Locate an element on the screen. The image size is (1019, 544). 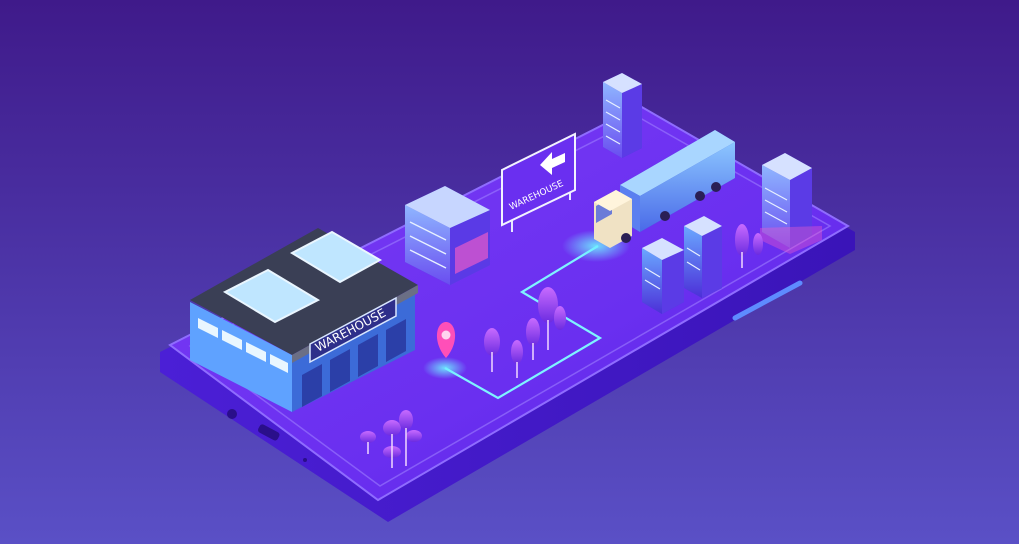
phone-jack is located at coordinates (232, 414).